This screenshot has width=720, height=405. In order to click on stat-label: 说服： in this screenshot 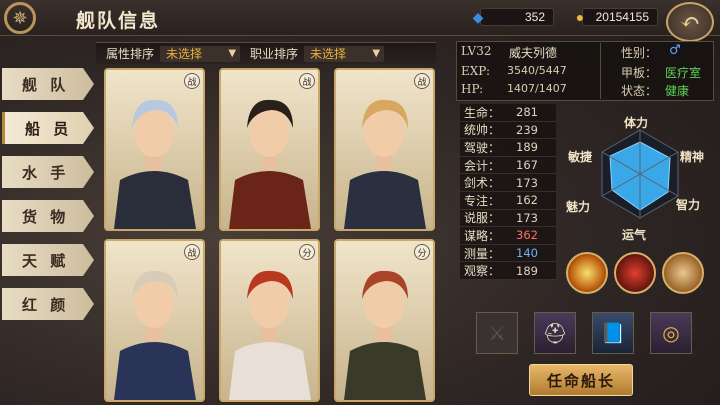, I will do `click(482, 218)`.